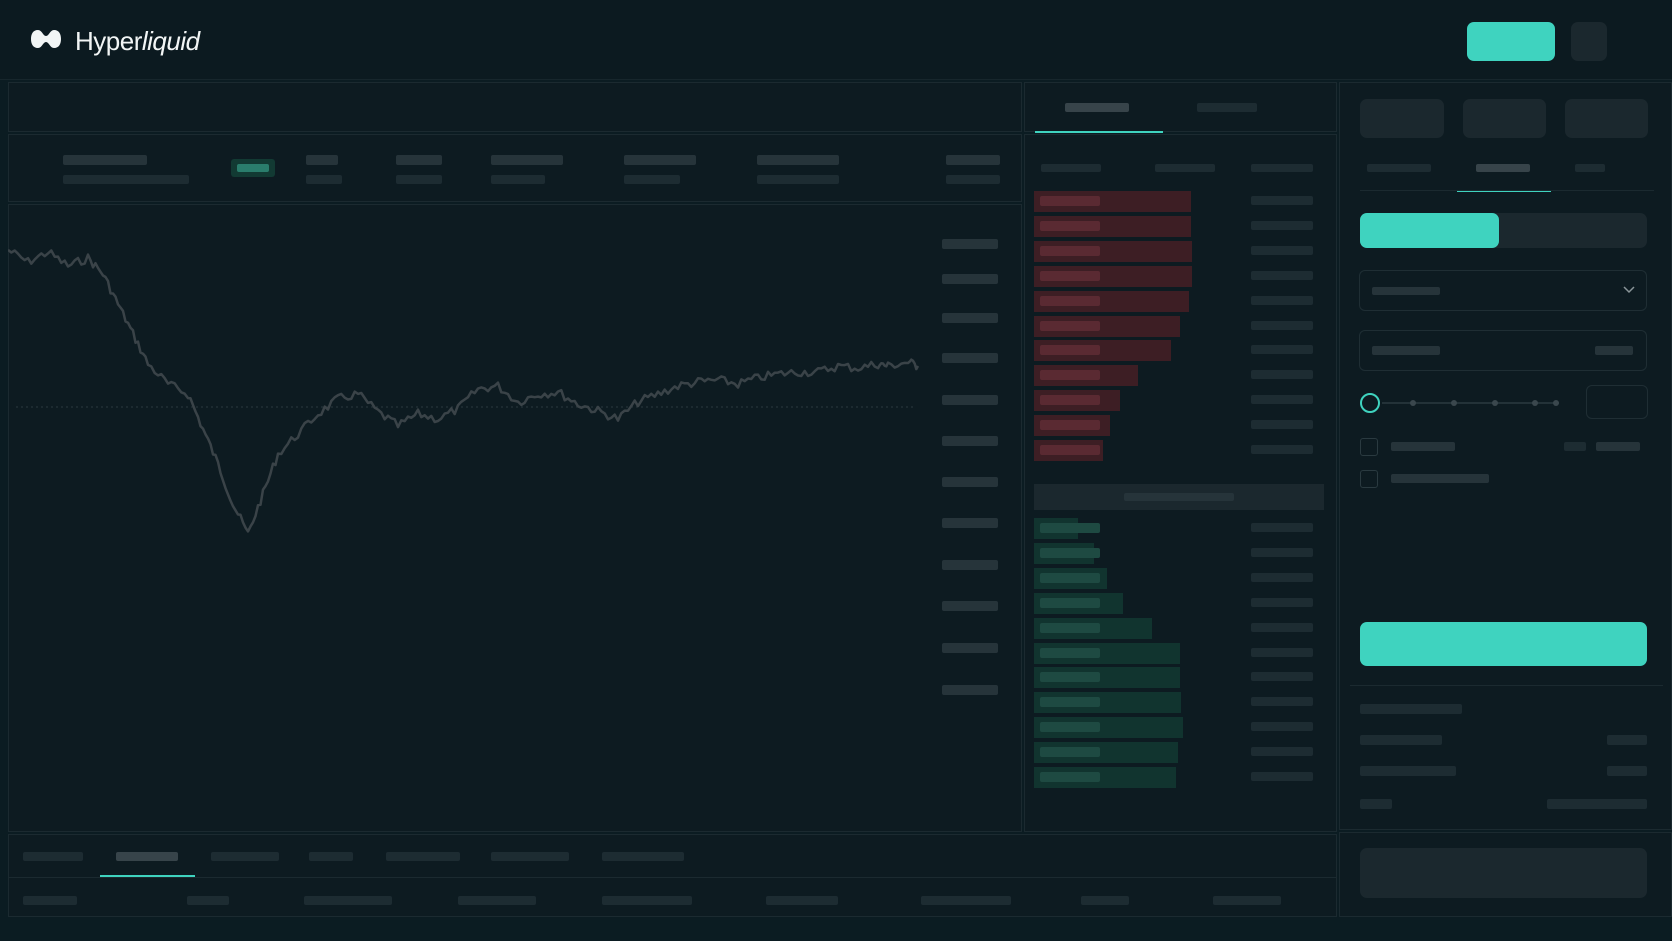 Image resolution: width=1672 pixels, height=941 pixels. I want to click on tab-open-orders, so click(245, 856).